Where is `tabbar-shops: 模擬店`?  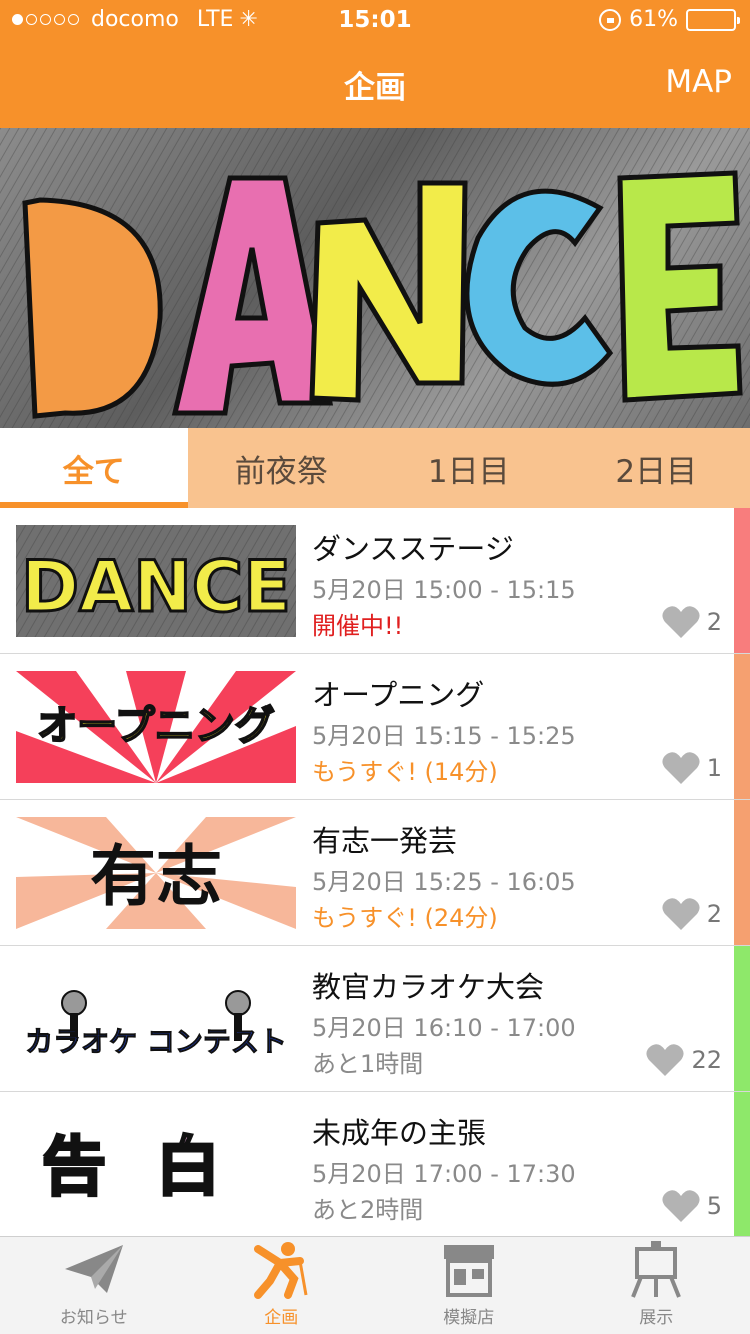
tabbar-shops: 模擬店 is located at coordinates (469, 1285).